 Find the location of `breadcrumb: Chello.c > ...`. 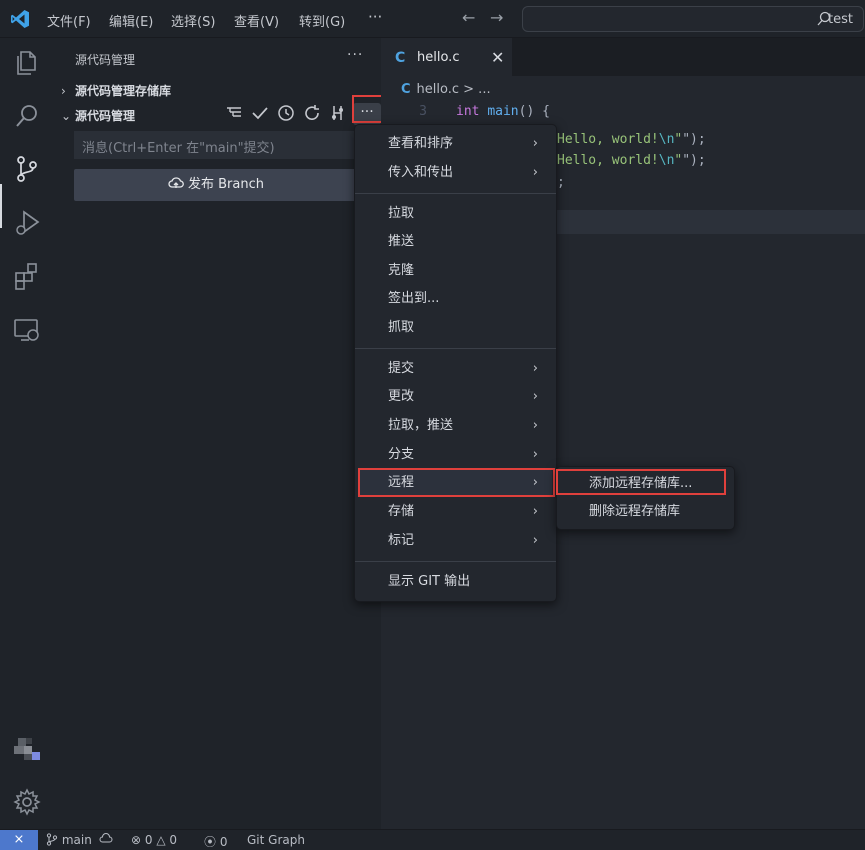

breadcrumb: Chello.c > ... is located at coordinates (446, 89).